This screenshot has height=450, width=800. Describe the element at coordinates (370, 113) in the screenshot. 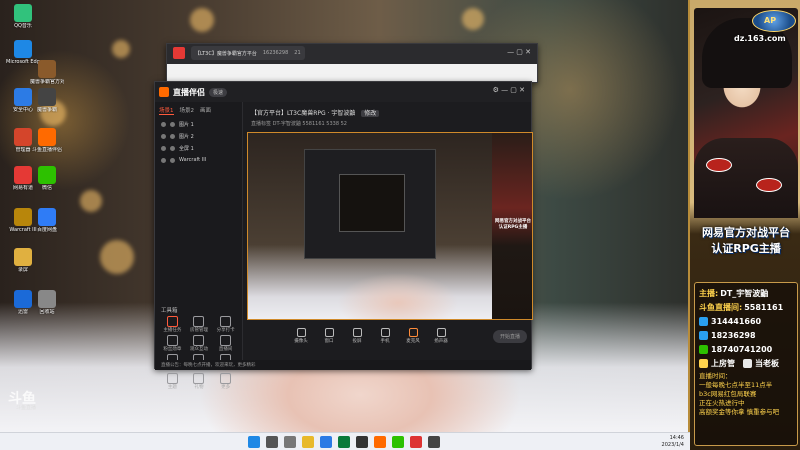

I see `edit-title-button: 修改` at that location.